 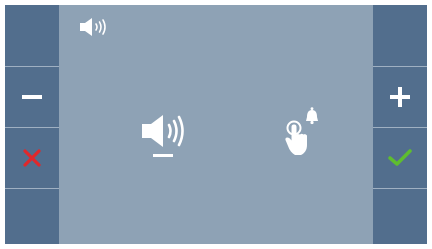 What do you see at coordinates (400, 216) in the screenshot?
I see `right-button-bottom` at bounding box center [400, 216].